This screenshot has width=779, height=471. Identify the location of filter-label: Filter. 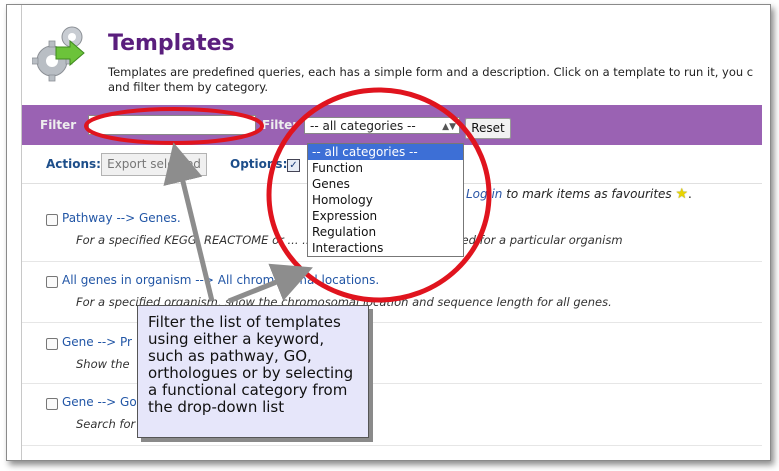
(58, 125).